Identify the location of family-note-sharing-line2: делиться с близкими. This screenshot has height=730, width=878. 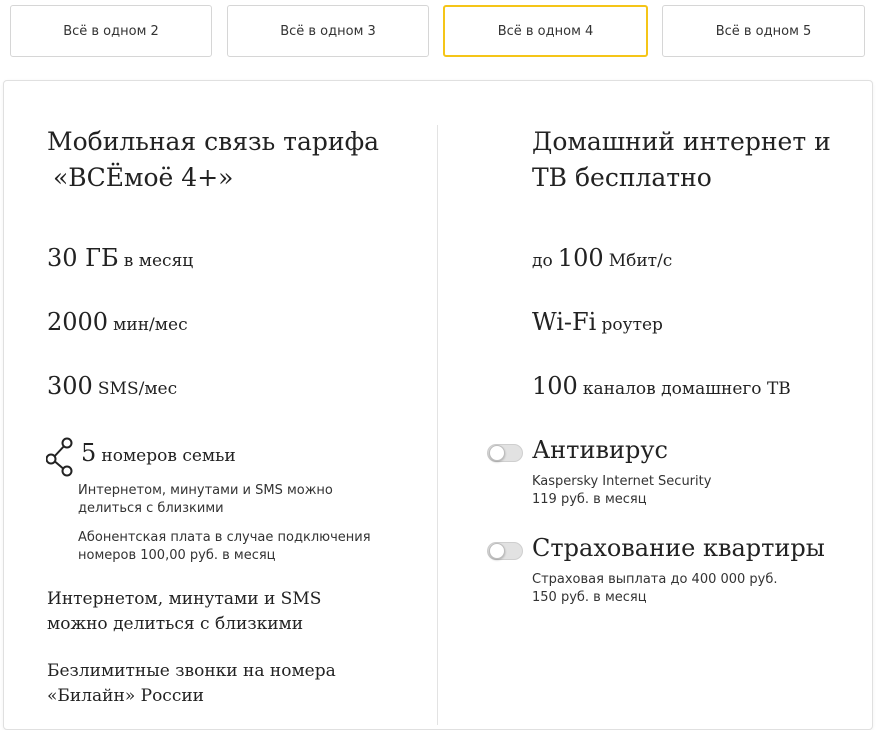
(151, 508).